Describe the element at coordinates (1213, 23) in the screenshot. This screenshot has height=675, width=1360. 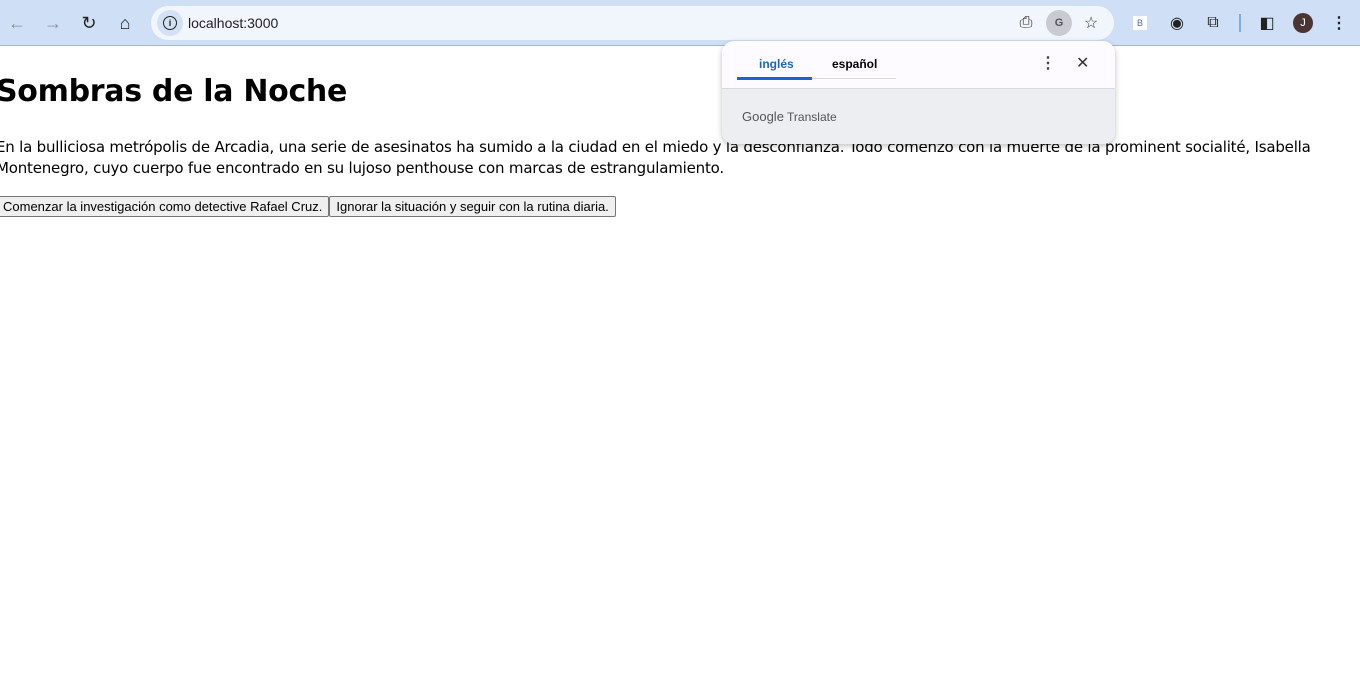
I see `extensions-puzzle-icon: ⧉` at that location.